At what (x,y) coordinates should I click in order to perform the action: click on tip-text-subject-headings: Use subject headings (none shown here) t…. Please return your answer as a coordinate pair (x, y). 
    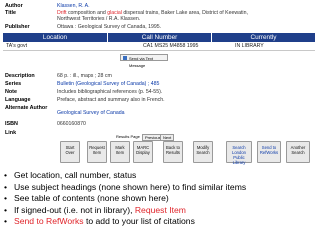
    Looking at the image, I should click on (130, 186).